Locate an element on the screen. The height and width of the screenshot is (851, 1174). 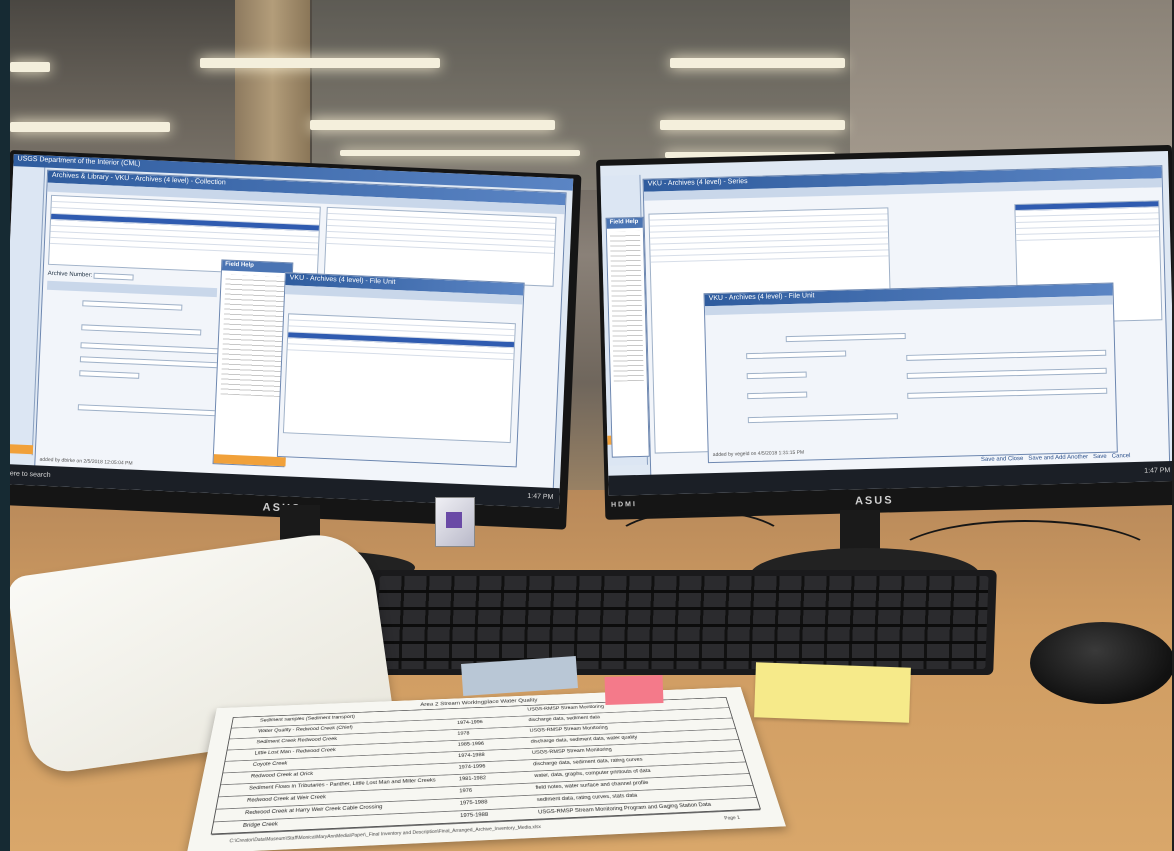
physical-description-field is located at coordinates (1006, 373).